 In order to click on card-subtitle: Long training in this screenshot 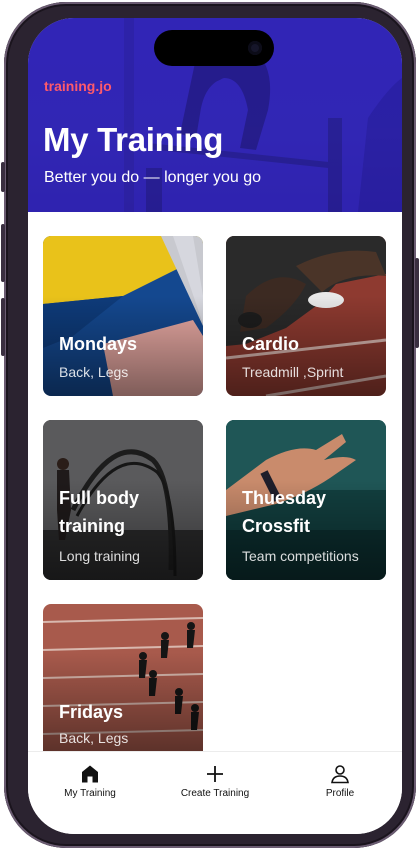, I will do `click(99, 556)`.